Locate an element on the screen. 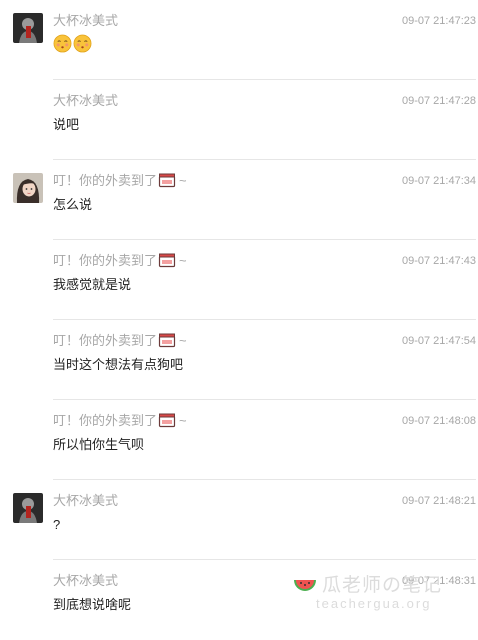 Image resolution: width=478 pixels, height=640 pixels. message-content is located at coordinates (73, 43).